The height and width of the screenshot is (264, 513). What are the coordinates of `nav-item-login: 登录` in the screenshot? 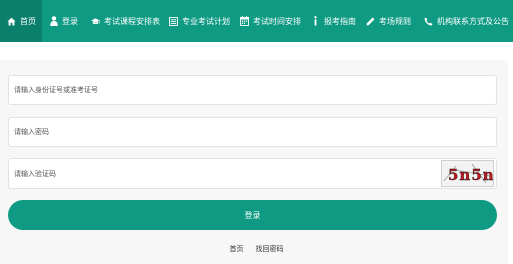 It's located at (63, 21).